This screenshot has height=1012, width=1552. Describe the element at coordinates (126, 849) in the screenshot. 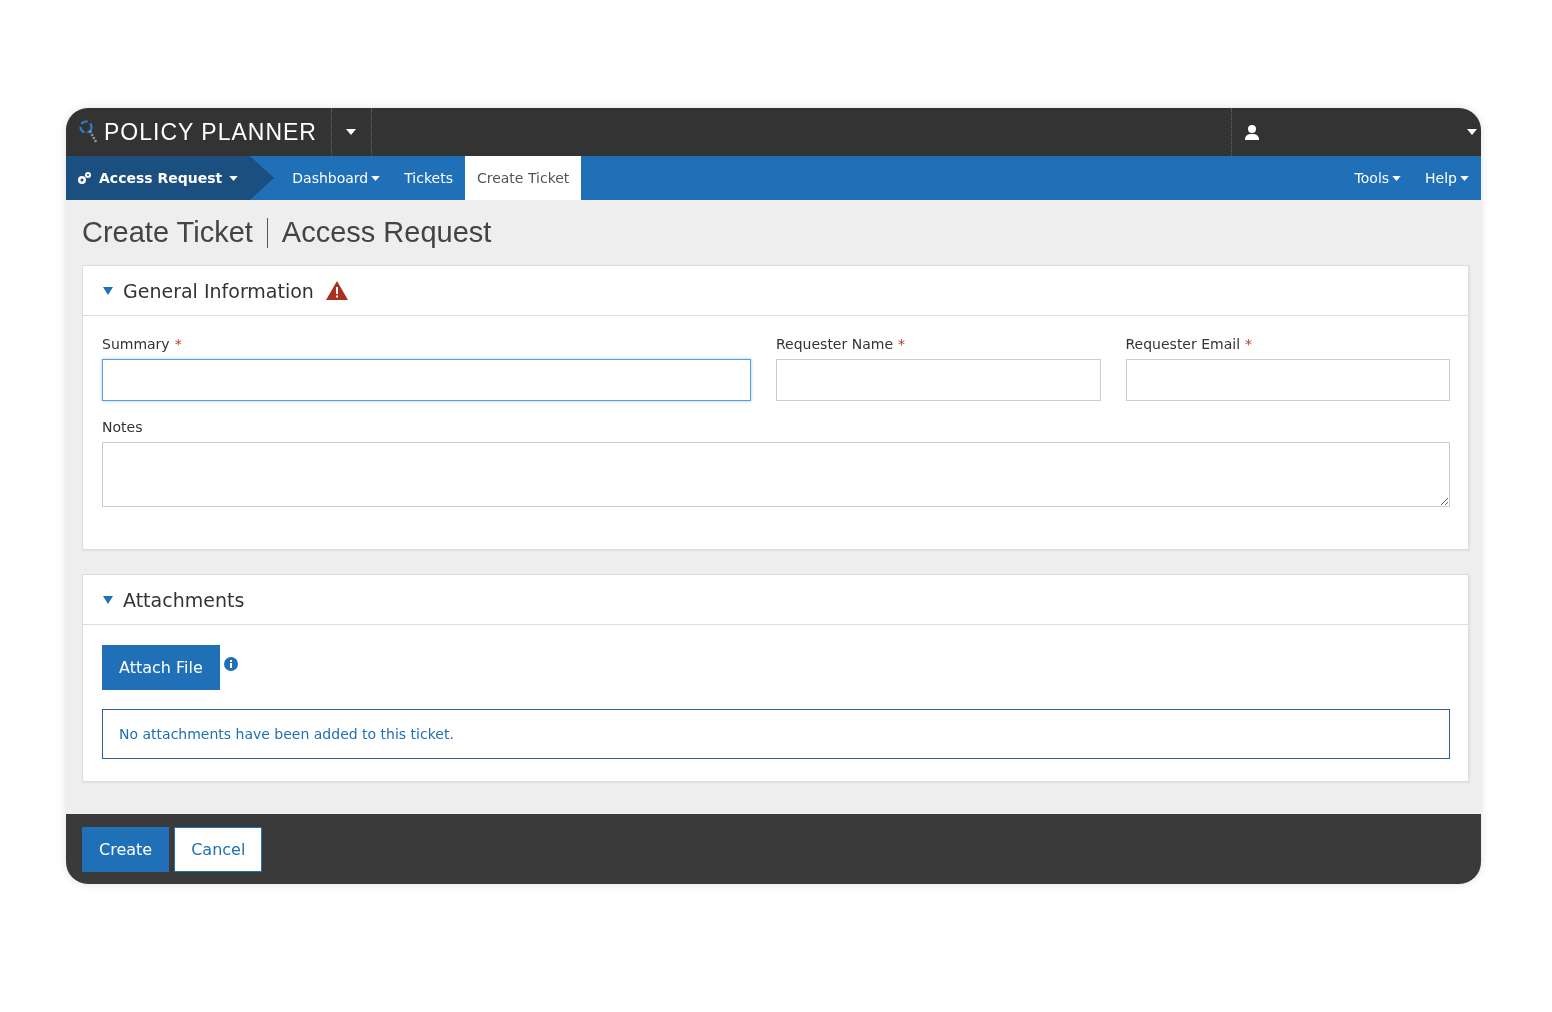

I see `create-button: Create` at that location.